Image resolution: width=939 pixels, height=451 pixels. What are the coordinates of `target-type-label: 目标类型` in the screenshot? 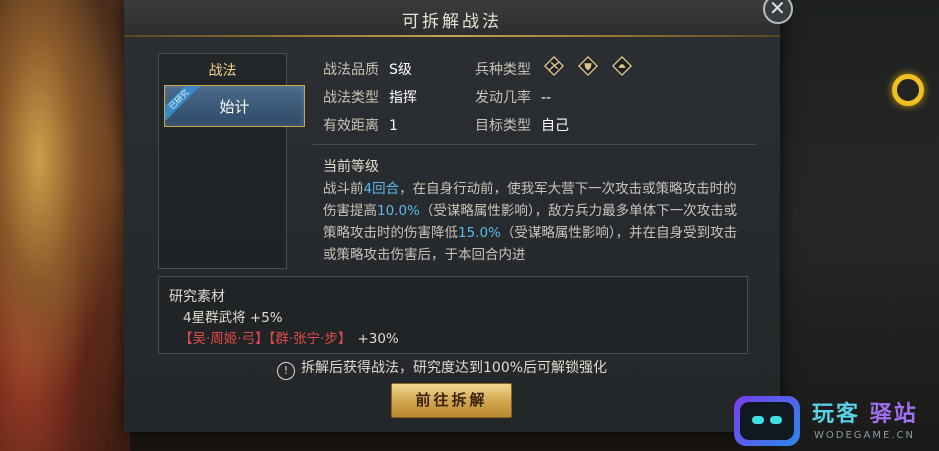 It's located at (503, 126).